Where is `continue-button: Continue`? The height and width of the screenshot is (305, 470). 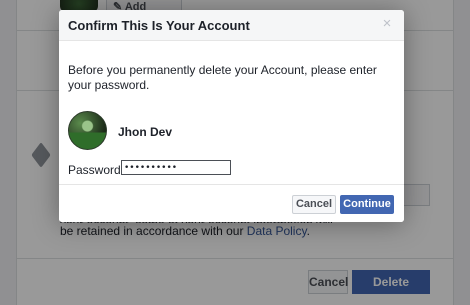
continue-button: Continue is located at coordinates (367, 204).